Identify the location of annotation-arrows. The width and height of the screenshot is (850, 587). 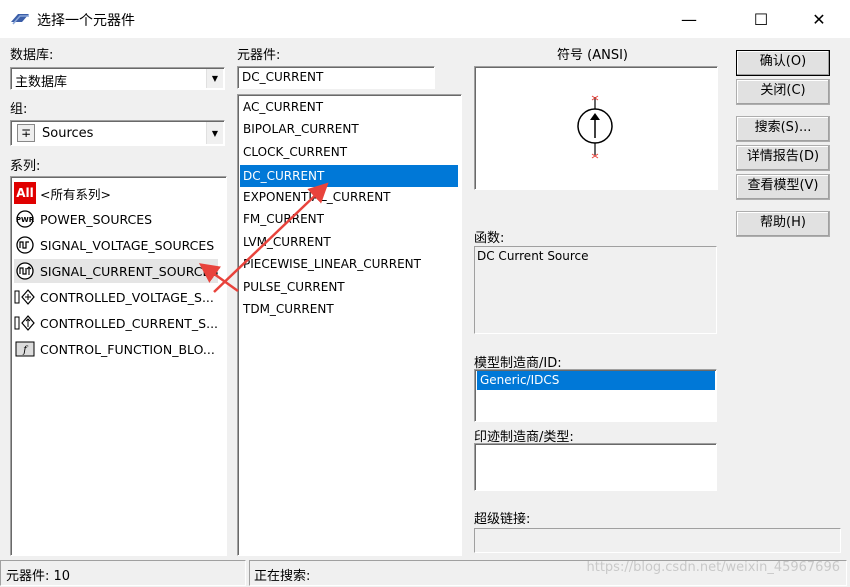
(263, 237).